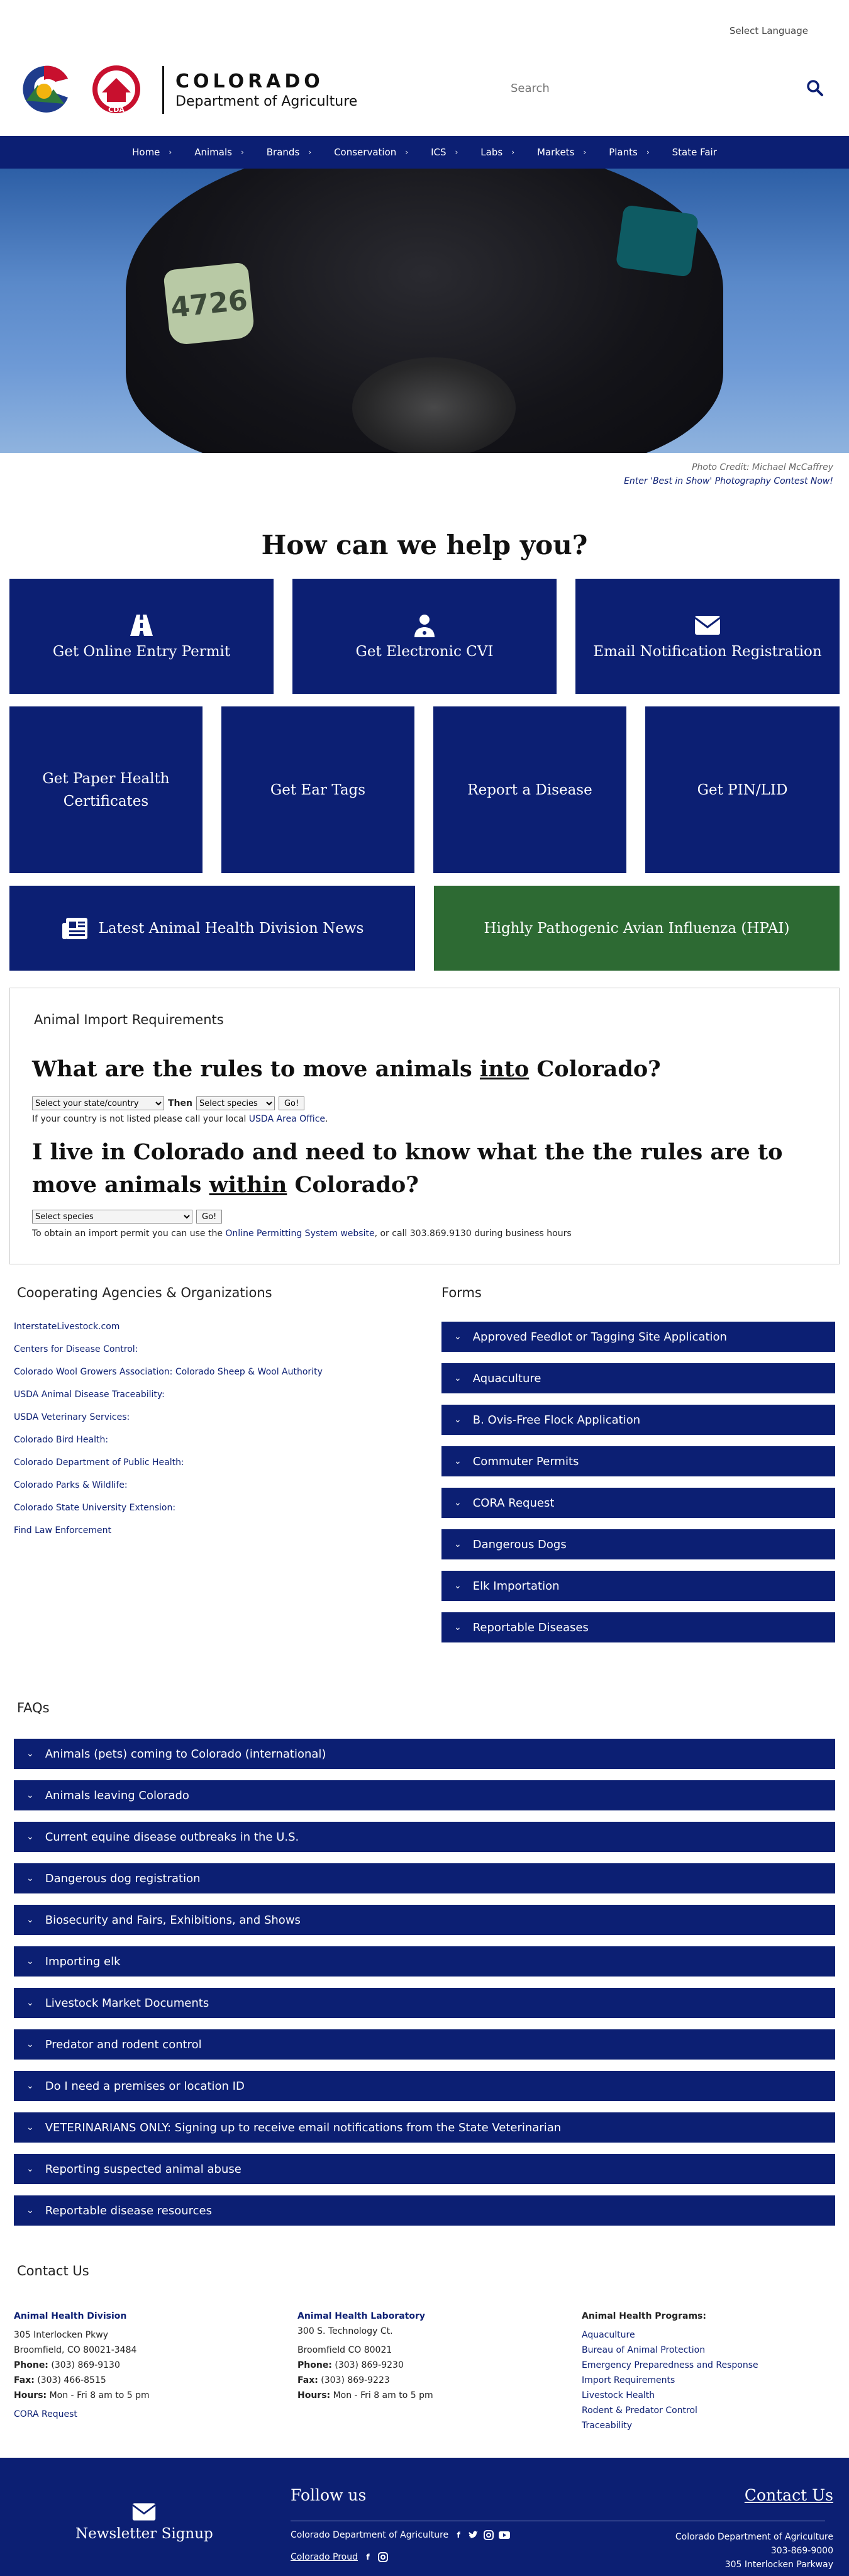  What do you see at coordinates (231, 928) in the screenshot?
I see `tile-division-news-label: Latest Animal Health Division News` at bounding box center [231, 928].